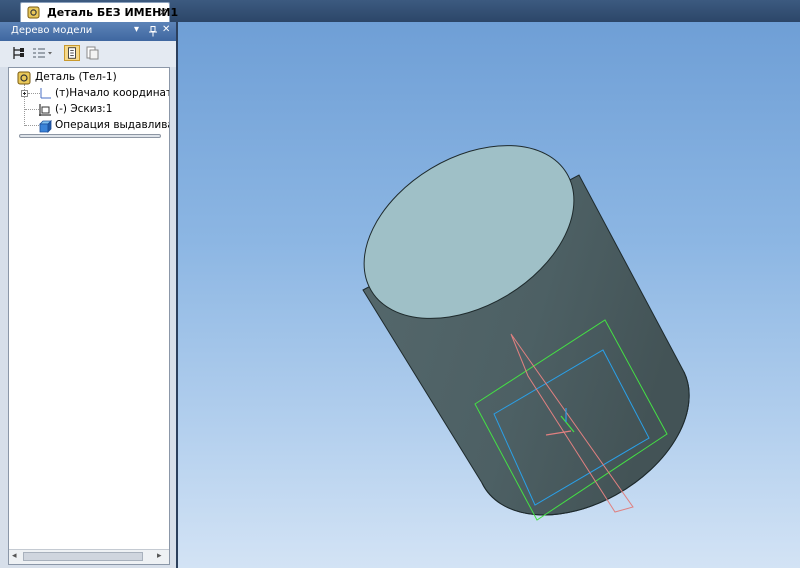 The width and height of the screenshot is (800, 568). Describe the element at coordinates (163, 12) in the screenshot. I see `close-icon: ×` at that location.